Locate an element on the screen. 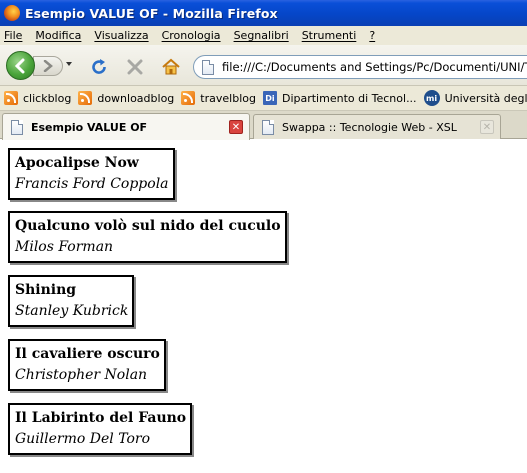 This screenshot has width=527, height=473. menu-help: ? is located at coordinates (372, 35).